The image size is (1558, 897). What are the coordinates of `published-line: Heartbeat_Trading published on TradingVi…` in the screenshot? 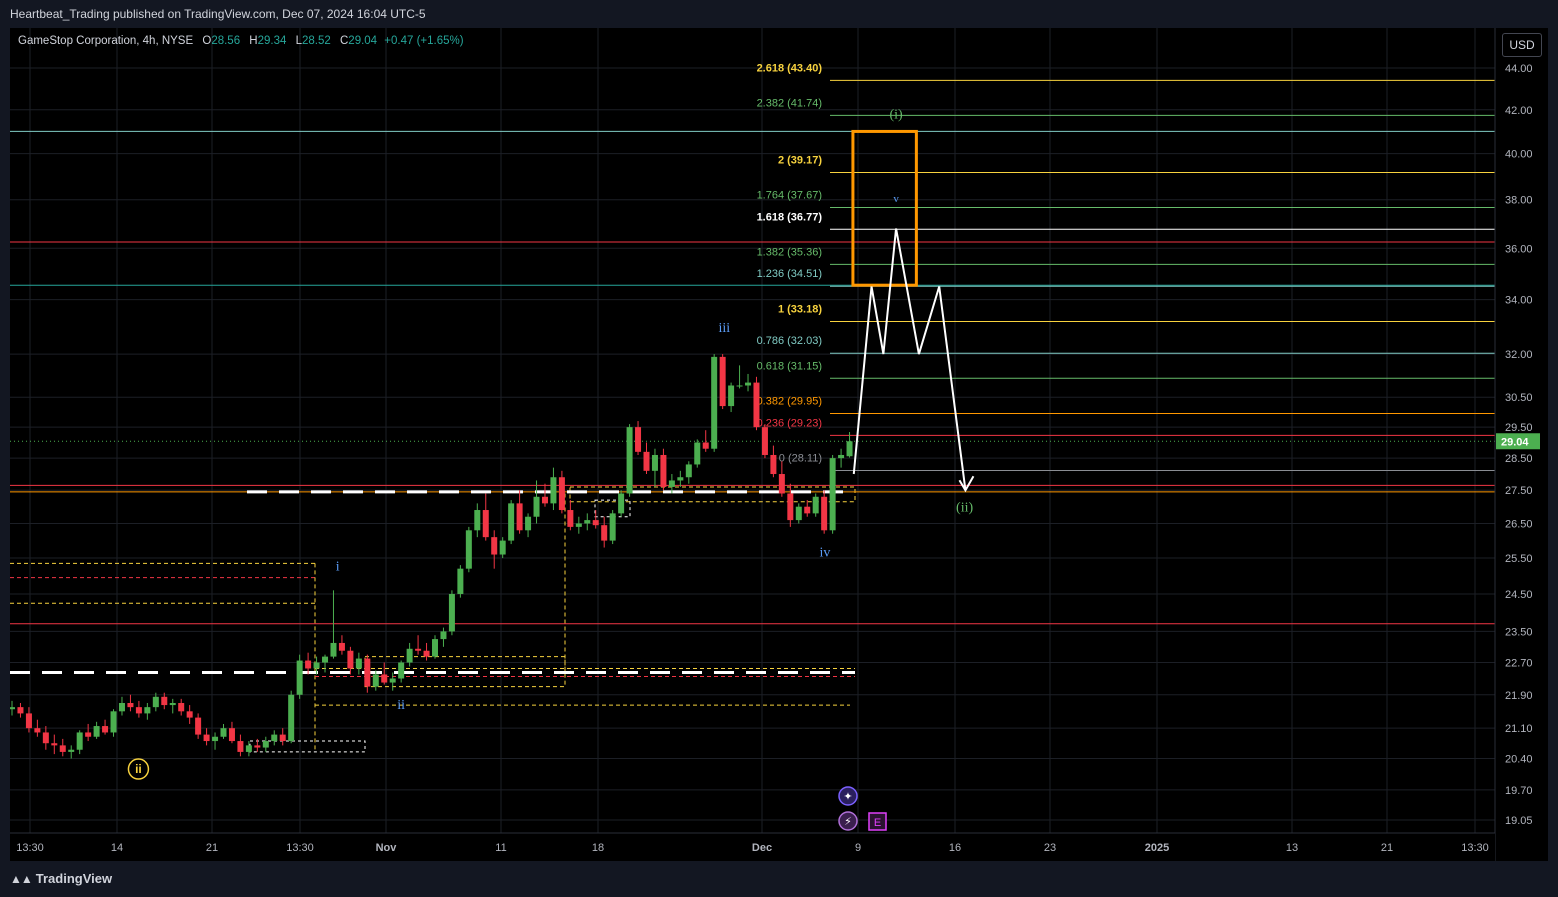 It's located at (779, 14).